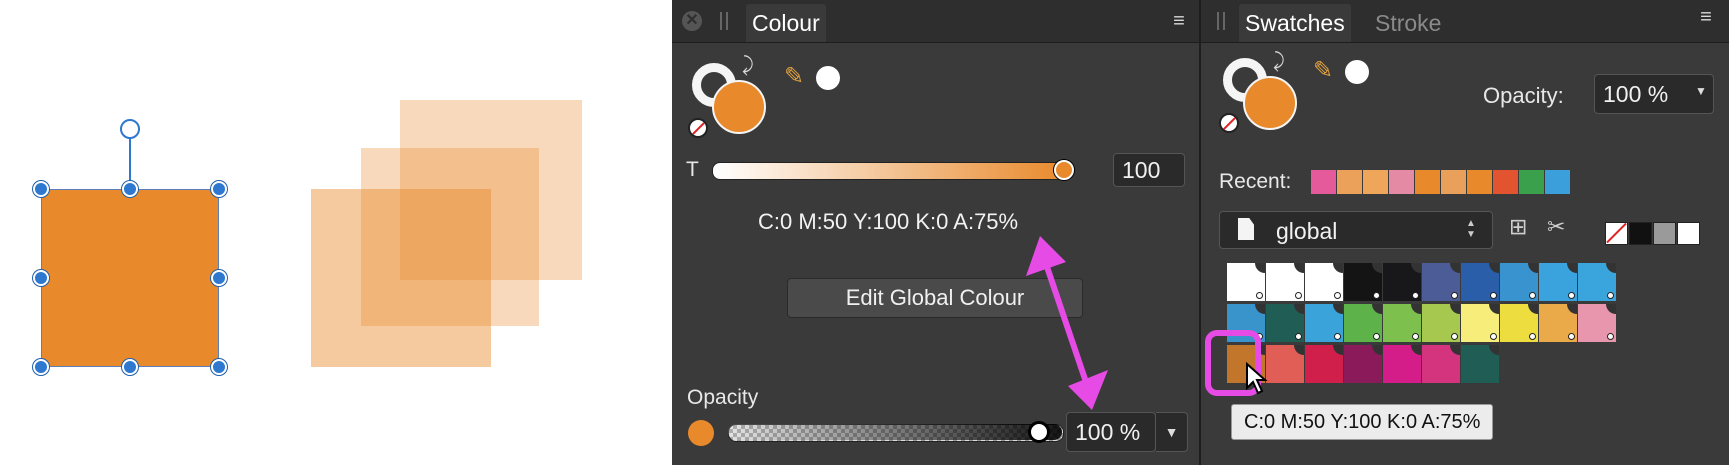  Describe the element at coordinates (130, 129) in the screenshot. I see `rotation-handle` at that location.